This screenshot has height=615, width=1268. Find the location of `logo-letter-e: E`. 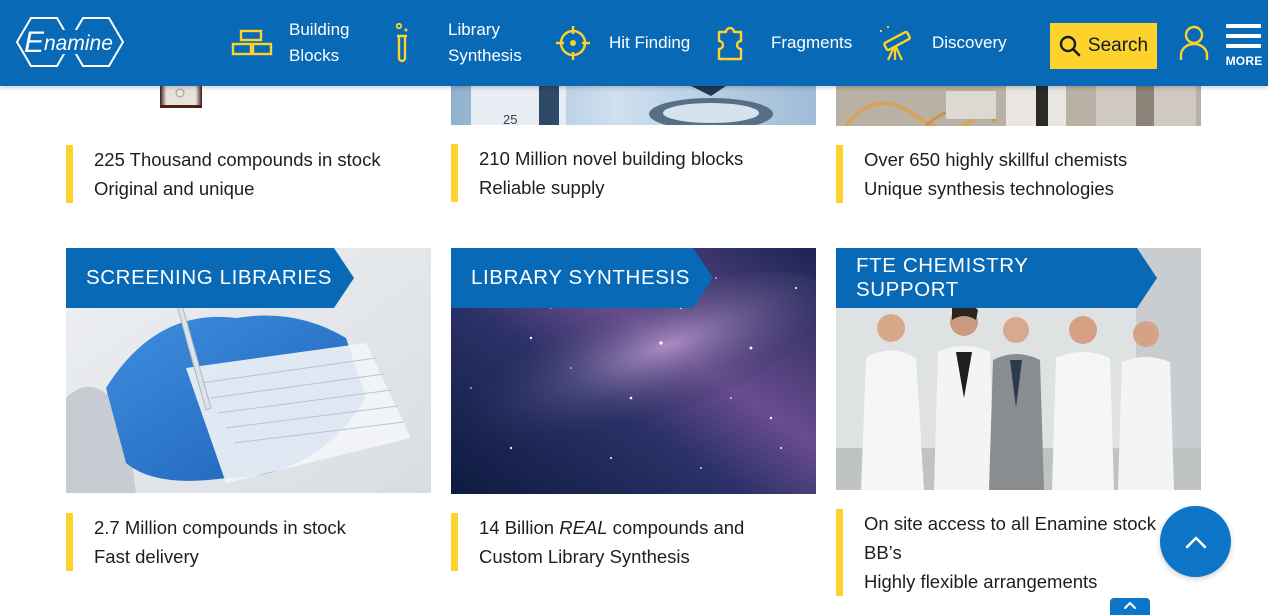

logo-letter-e: E is located at coordinates (34, 42).